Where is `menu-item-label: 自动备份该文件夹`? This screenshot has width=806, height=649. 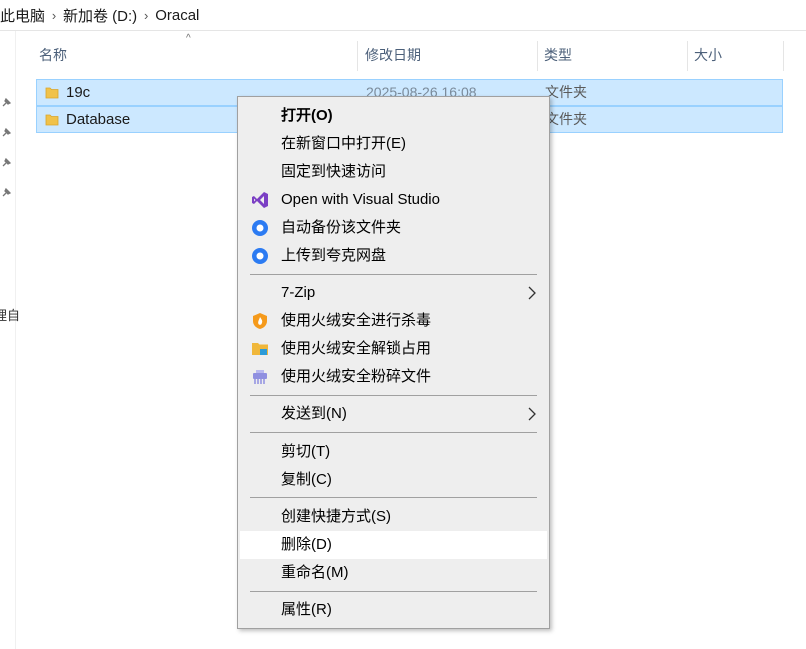 menu-item-label: 自动备份该文件夹 is located at coordinates (341, 227).